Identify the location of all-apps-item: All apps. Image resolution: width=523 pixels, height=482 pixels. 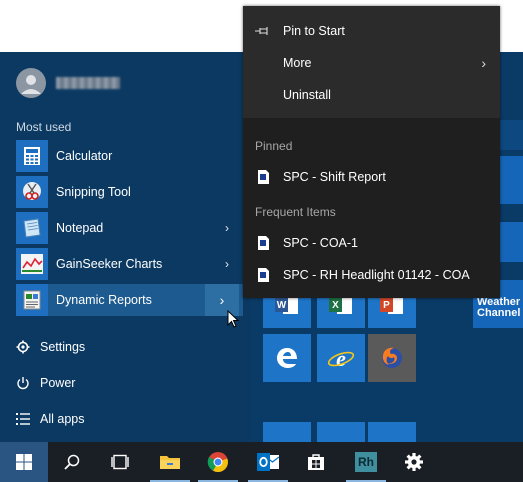
(50, 419).